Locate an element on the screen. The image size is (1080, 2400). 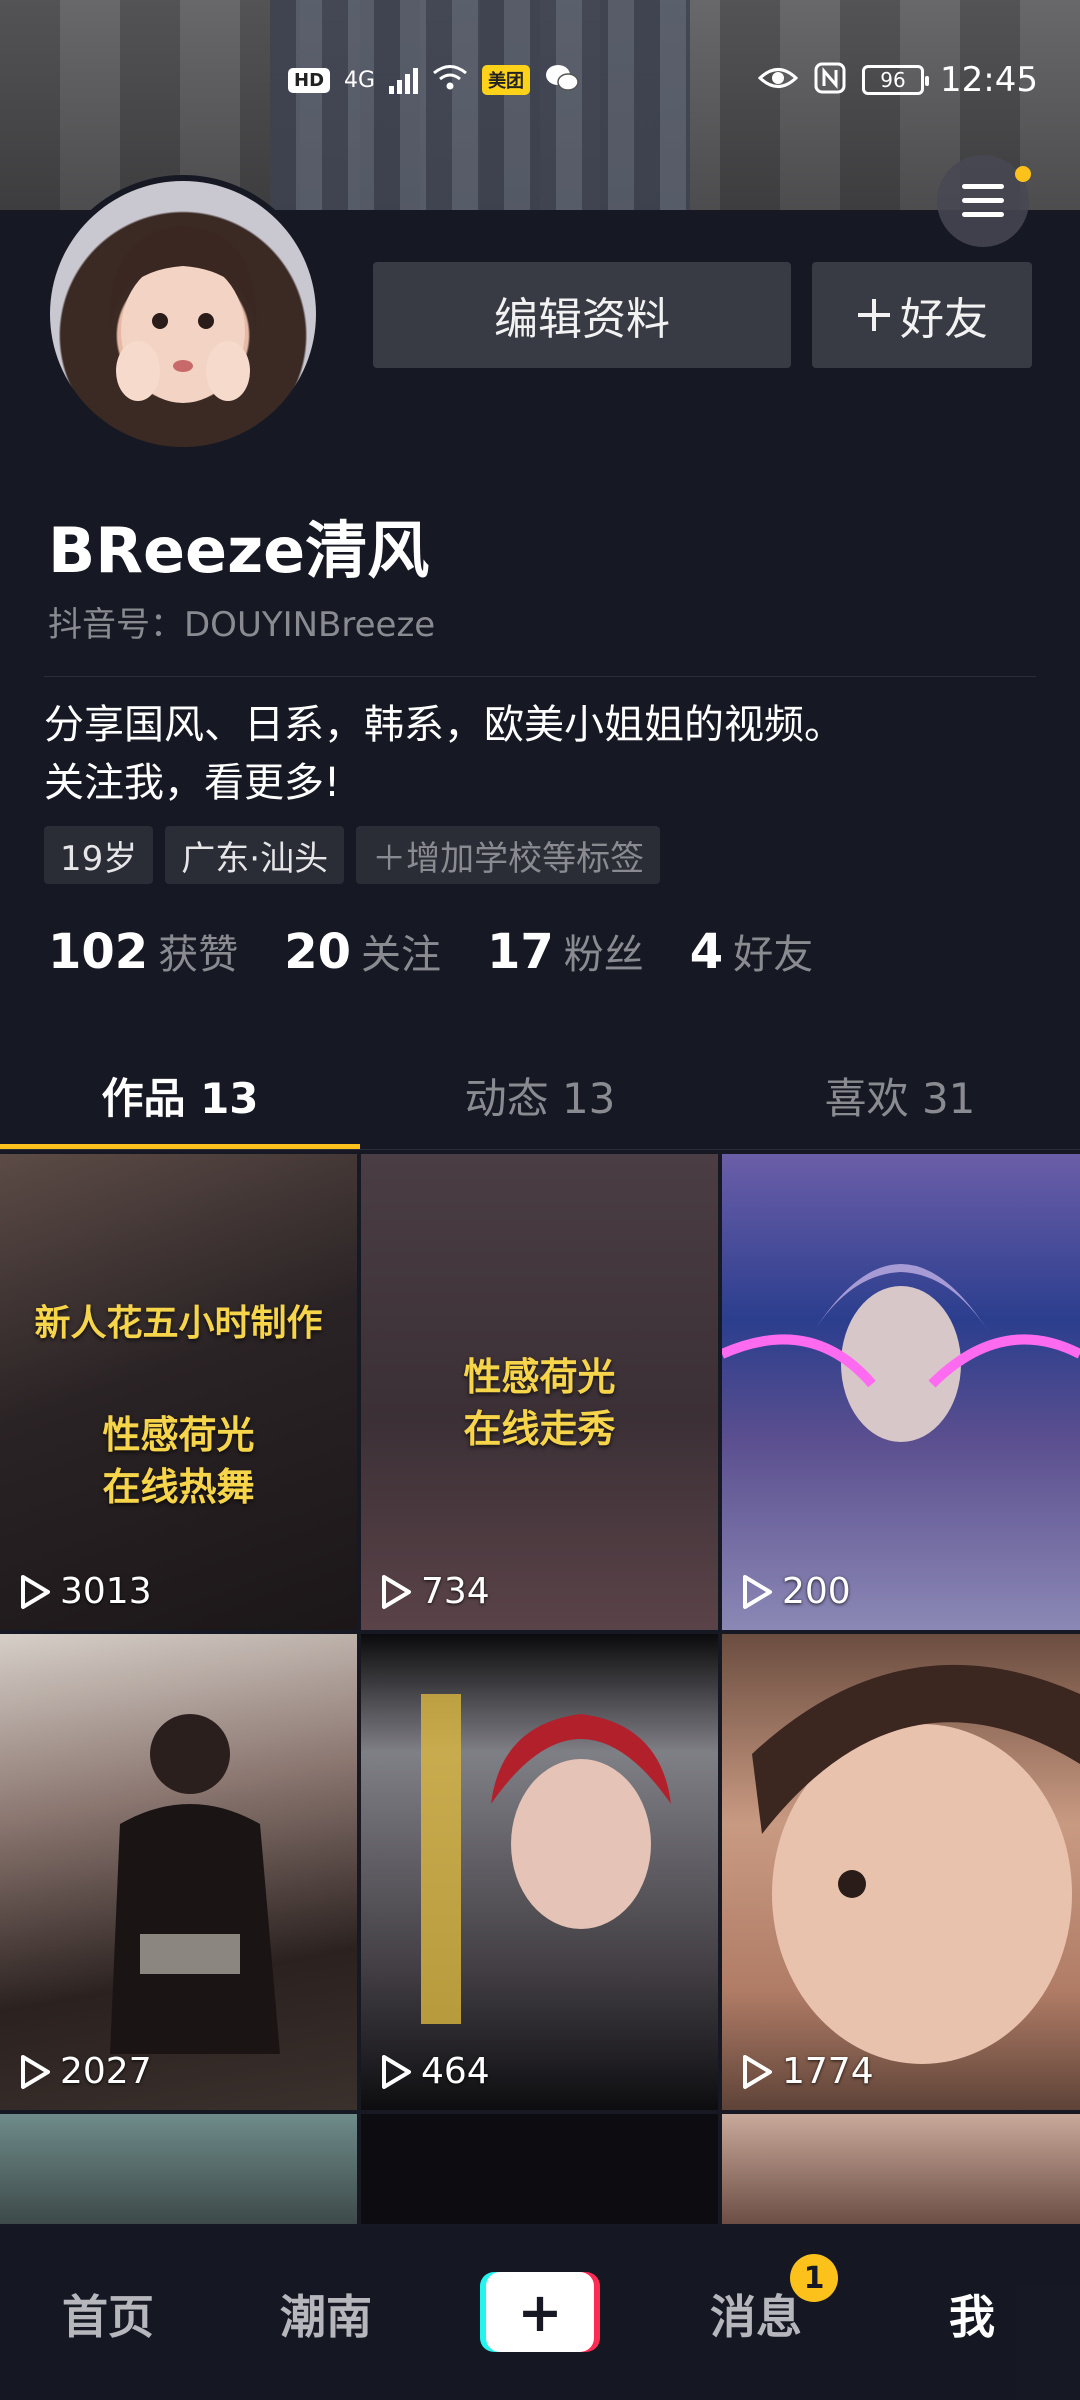
tab-works: 作品 13 is located at coordinates (180, 1095).